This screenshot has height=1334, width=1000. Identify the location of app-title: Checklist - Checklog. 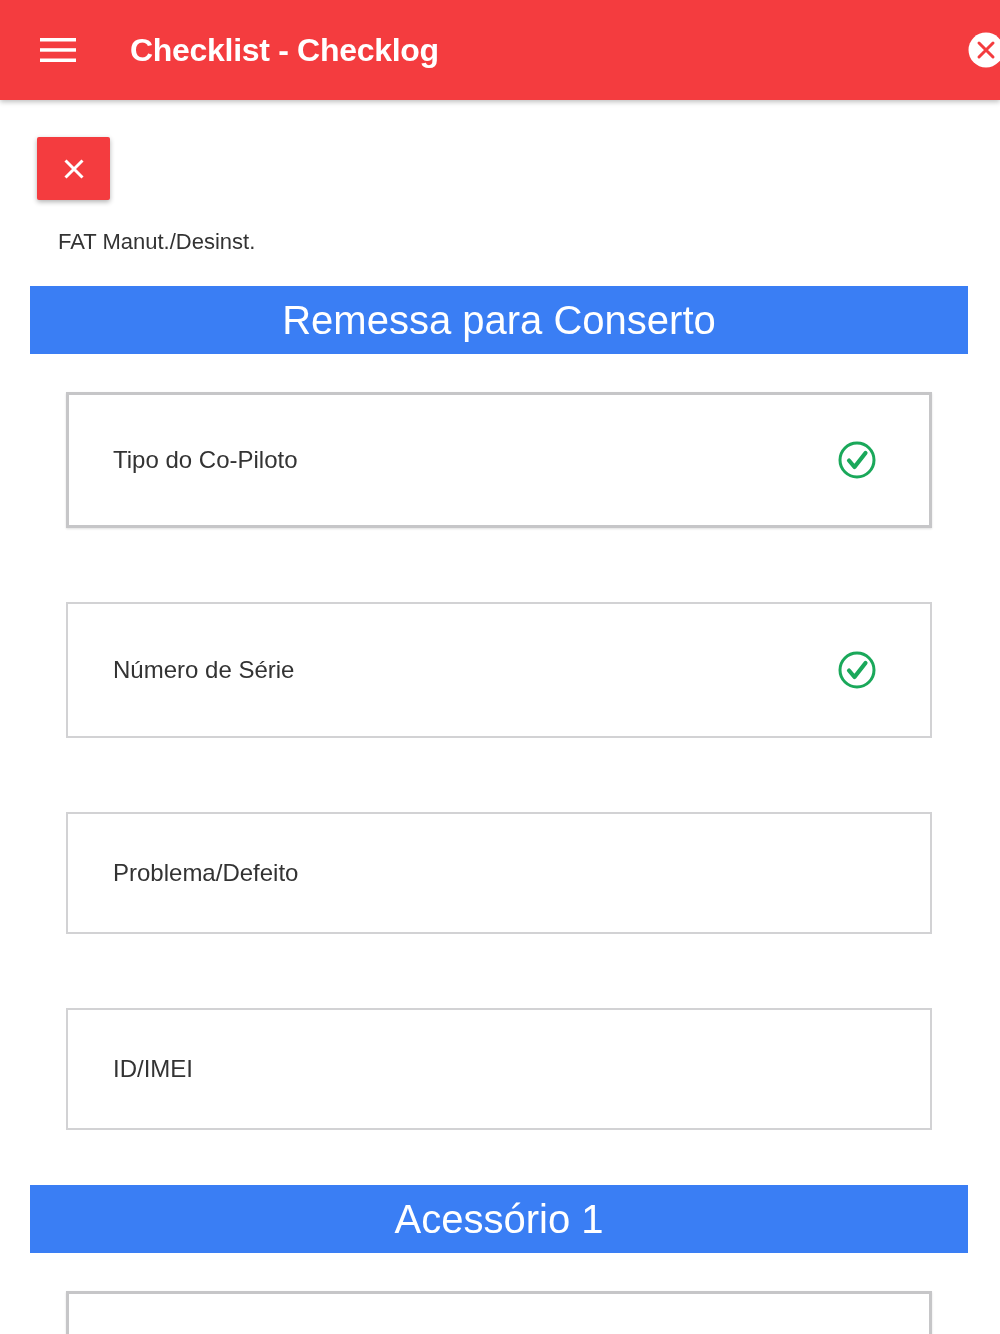
(284, 50).